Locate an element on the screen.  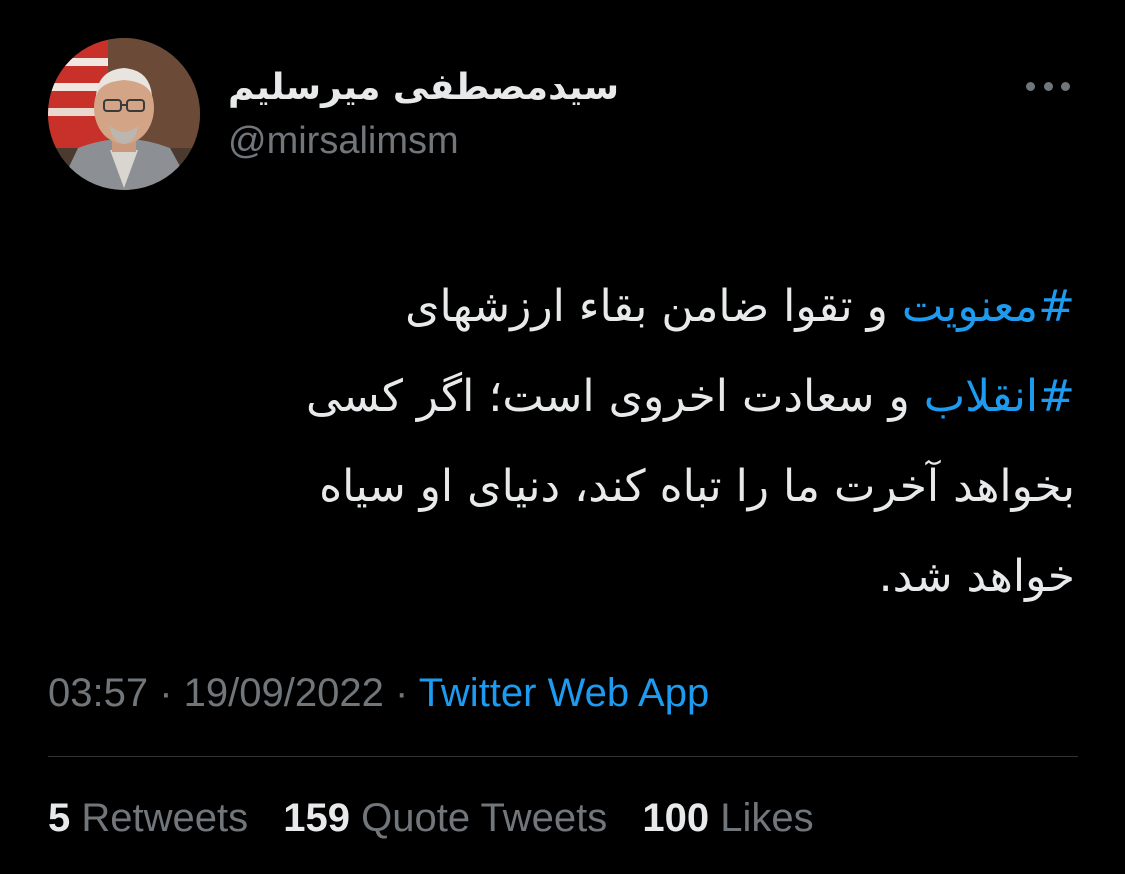
hashtag-link: #انقلاب is located at coordinates (999, 396).